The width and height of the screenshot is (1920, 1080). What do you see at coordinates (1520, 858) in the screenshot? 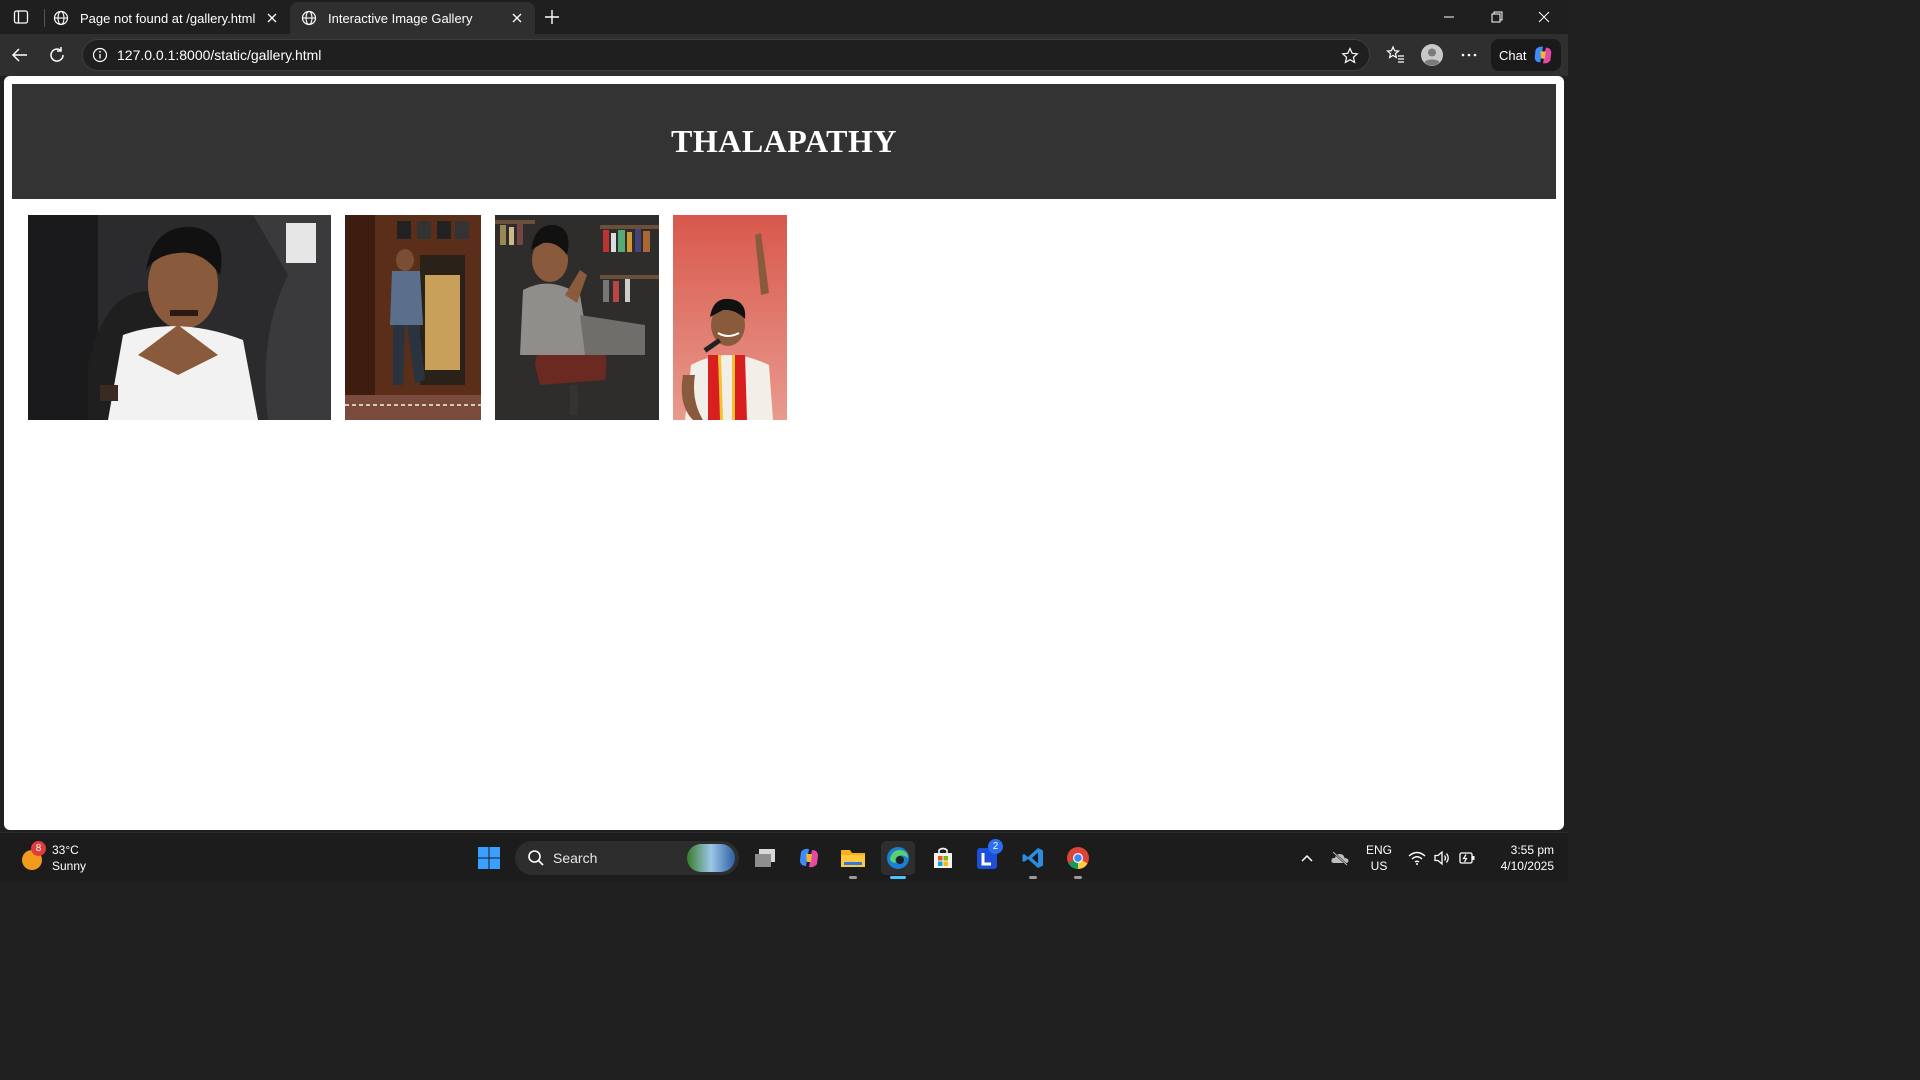
I see `system-clock: 3:55 pm 4/10/2025` at bounding box center [1520, 858].